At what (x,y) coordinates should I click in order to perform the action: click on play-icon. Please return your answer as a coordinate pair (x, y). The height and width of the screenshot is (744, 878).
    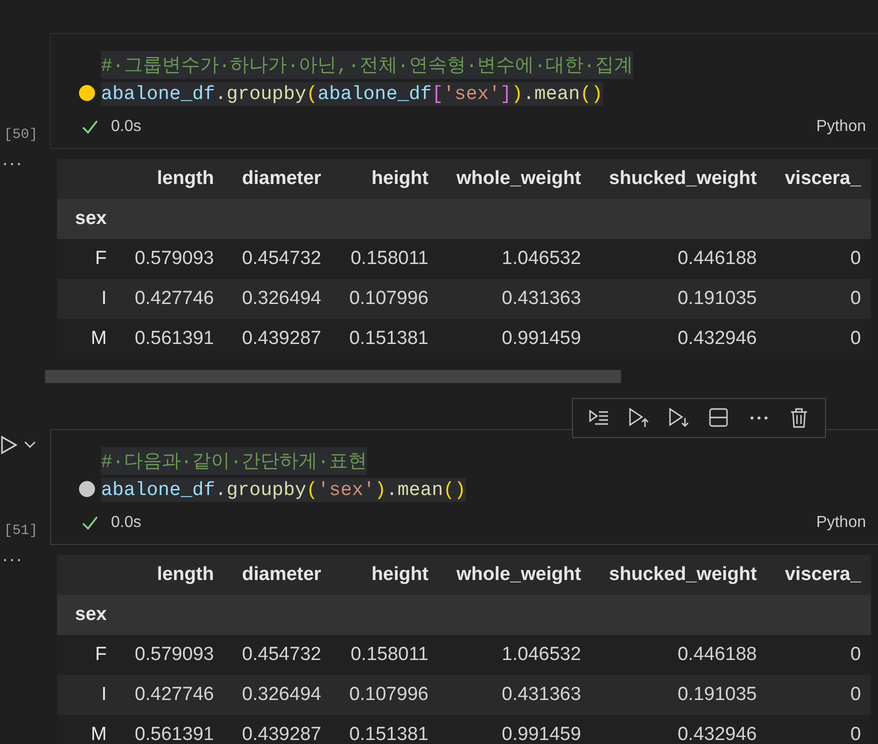
    Looking at the image, I should click on (9, 445).